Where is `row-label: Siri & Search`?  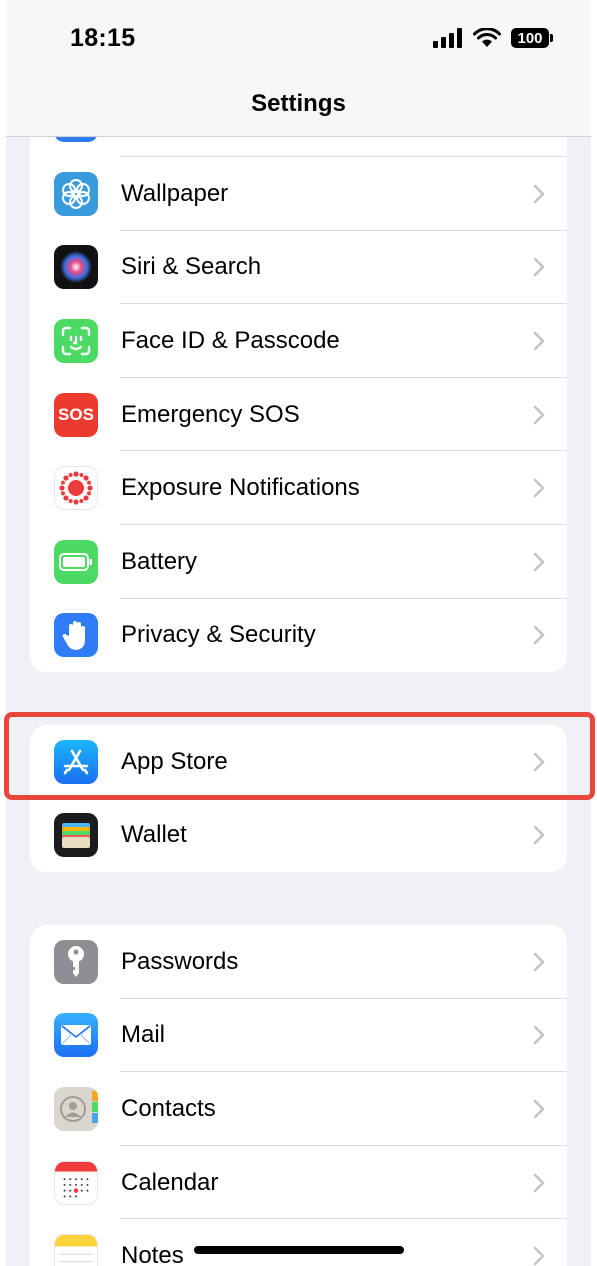 row-label: Siri & Search is located at coordinates (191, 267).